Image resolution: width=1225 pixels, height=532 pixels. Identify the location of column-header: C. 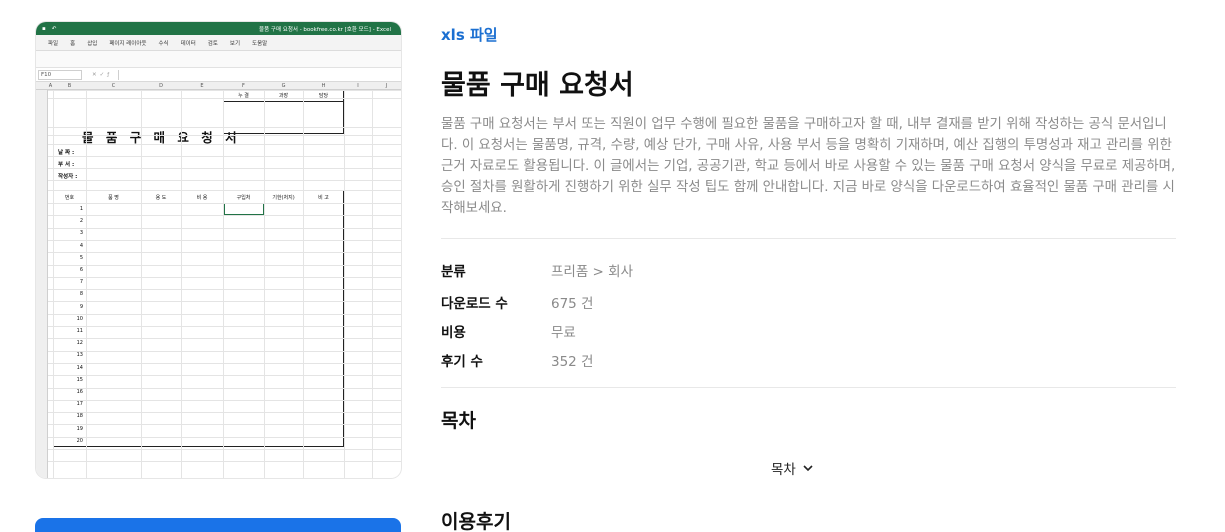
(113, 86).